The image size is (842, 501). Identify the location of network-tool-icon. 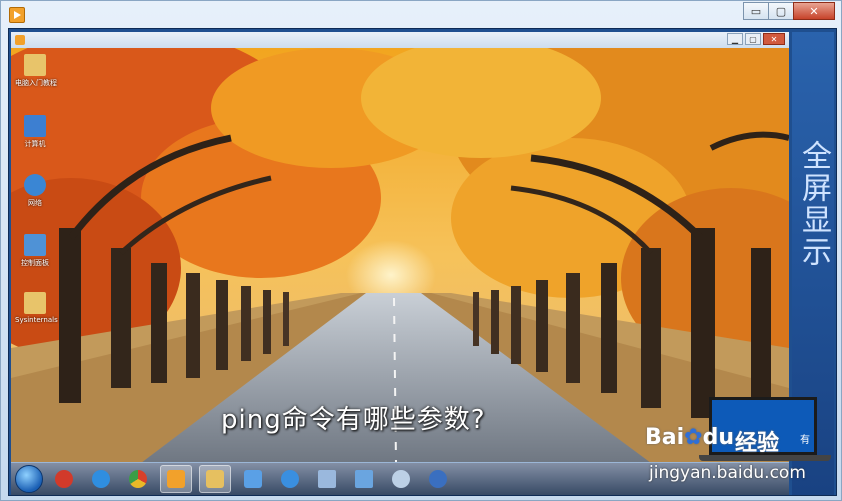
(364, 479).